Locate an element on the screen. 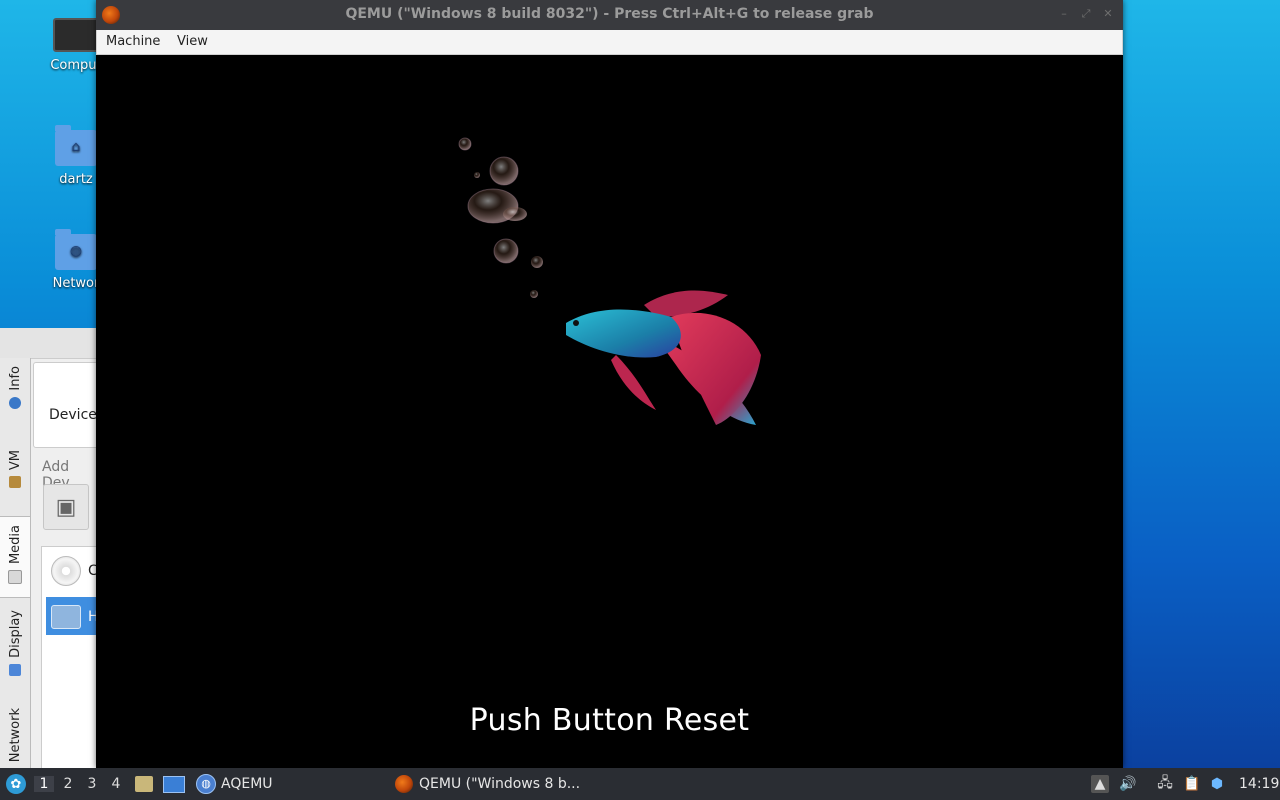  computer-icon is located at coordinates (76, 35).